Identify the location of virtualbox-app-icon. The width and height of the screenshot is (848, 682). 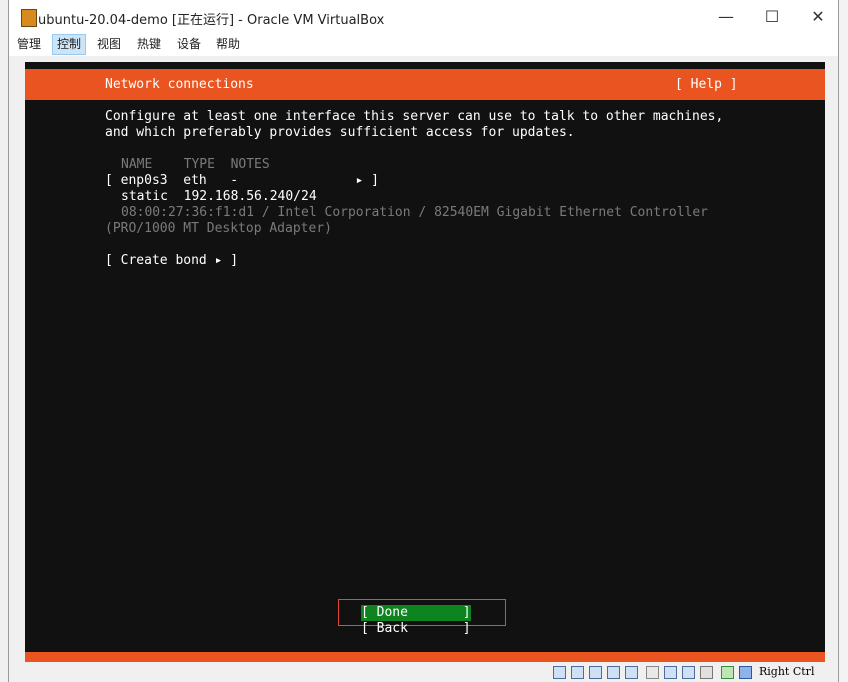
(29, 18).